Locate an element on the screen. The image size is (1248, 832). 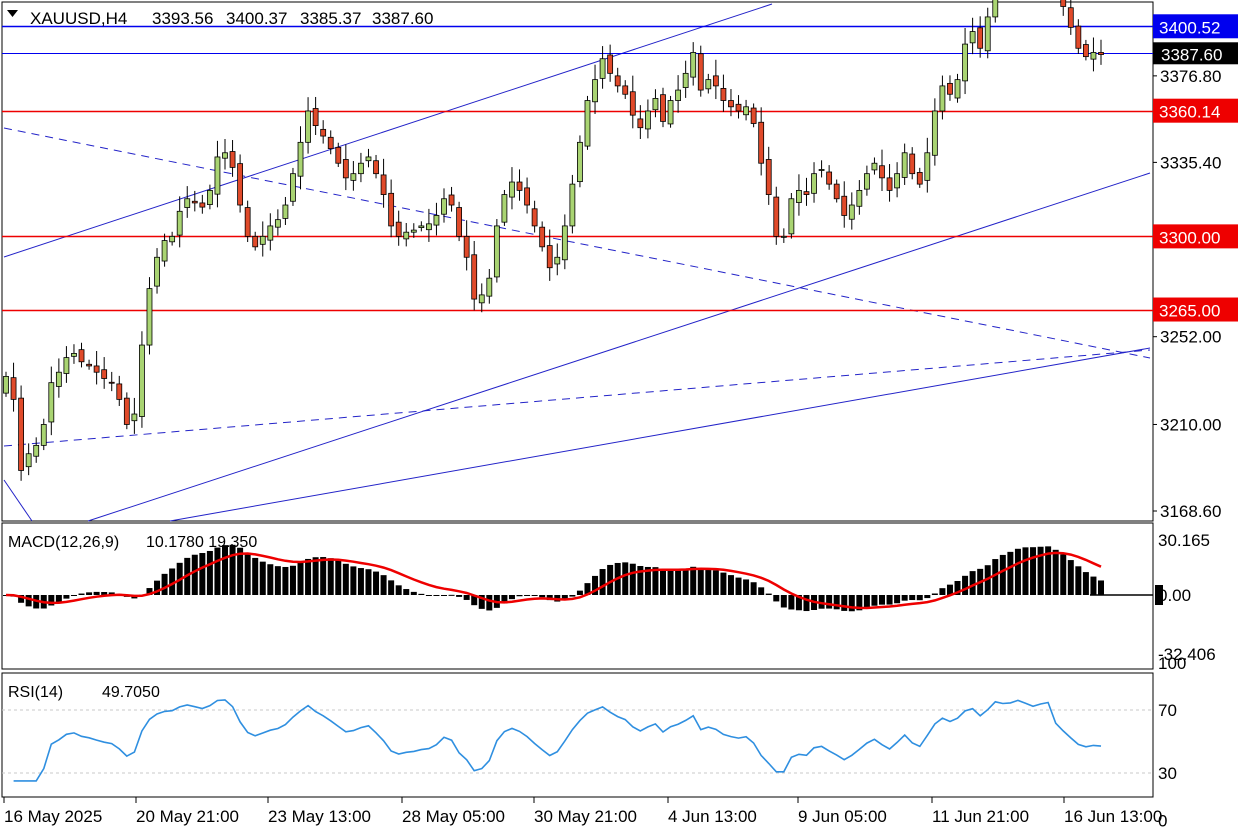
time-tick-label: 28 May 05:00 is located at coordinates (453, 816).